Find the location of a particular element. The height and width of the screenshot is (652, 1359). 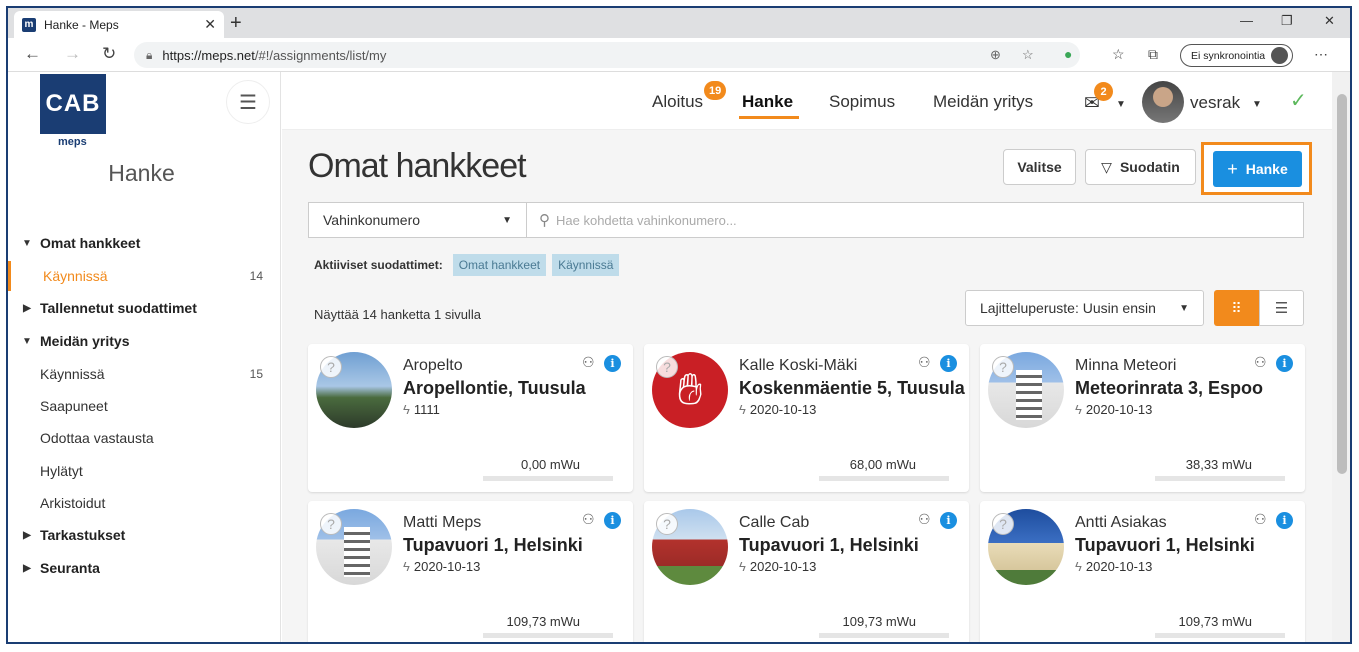

browser-tab: m Hanke - Meps ✕ is located at coordinates (119, 24).